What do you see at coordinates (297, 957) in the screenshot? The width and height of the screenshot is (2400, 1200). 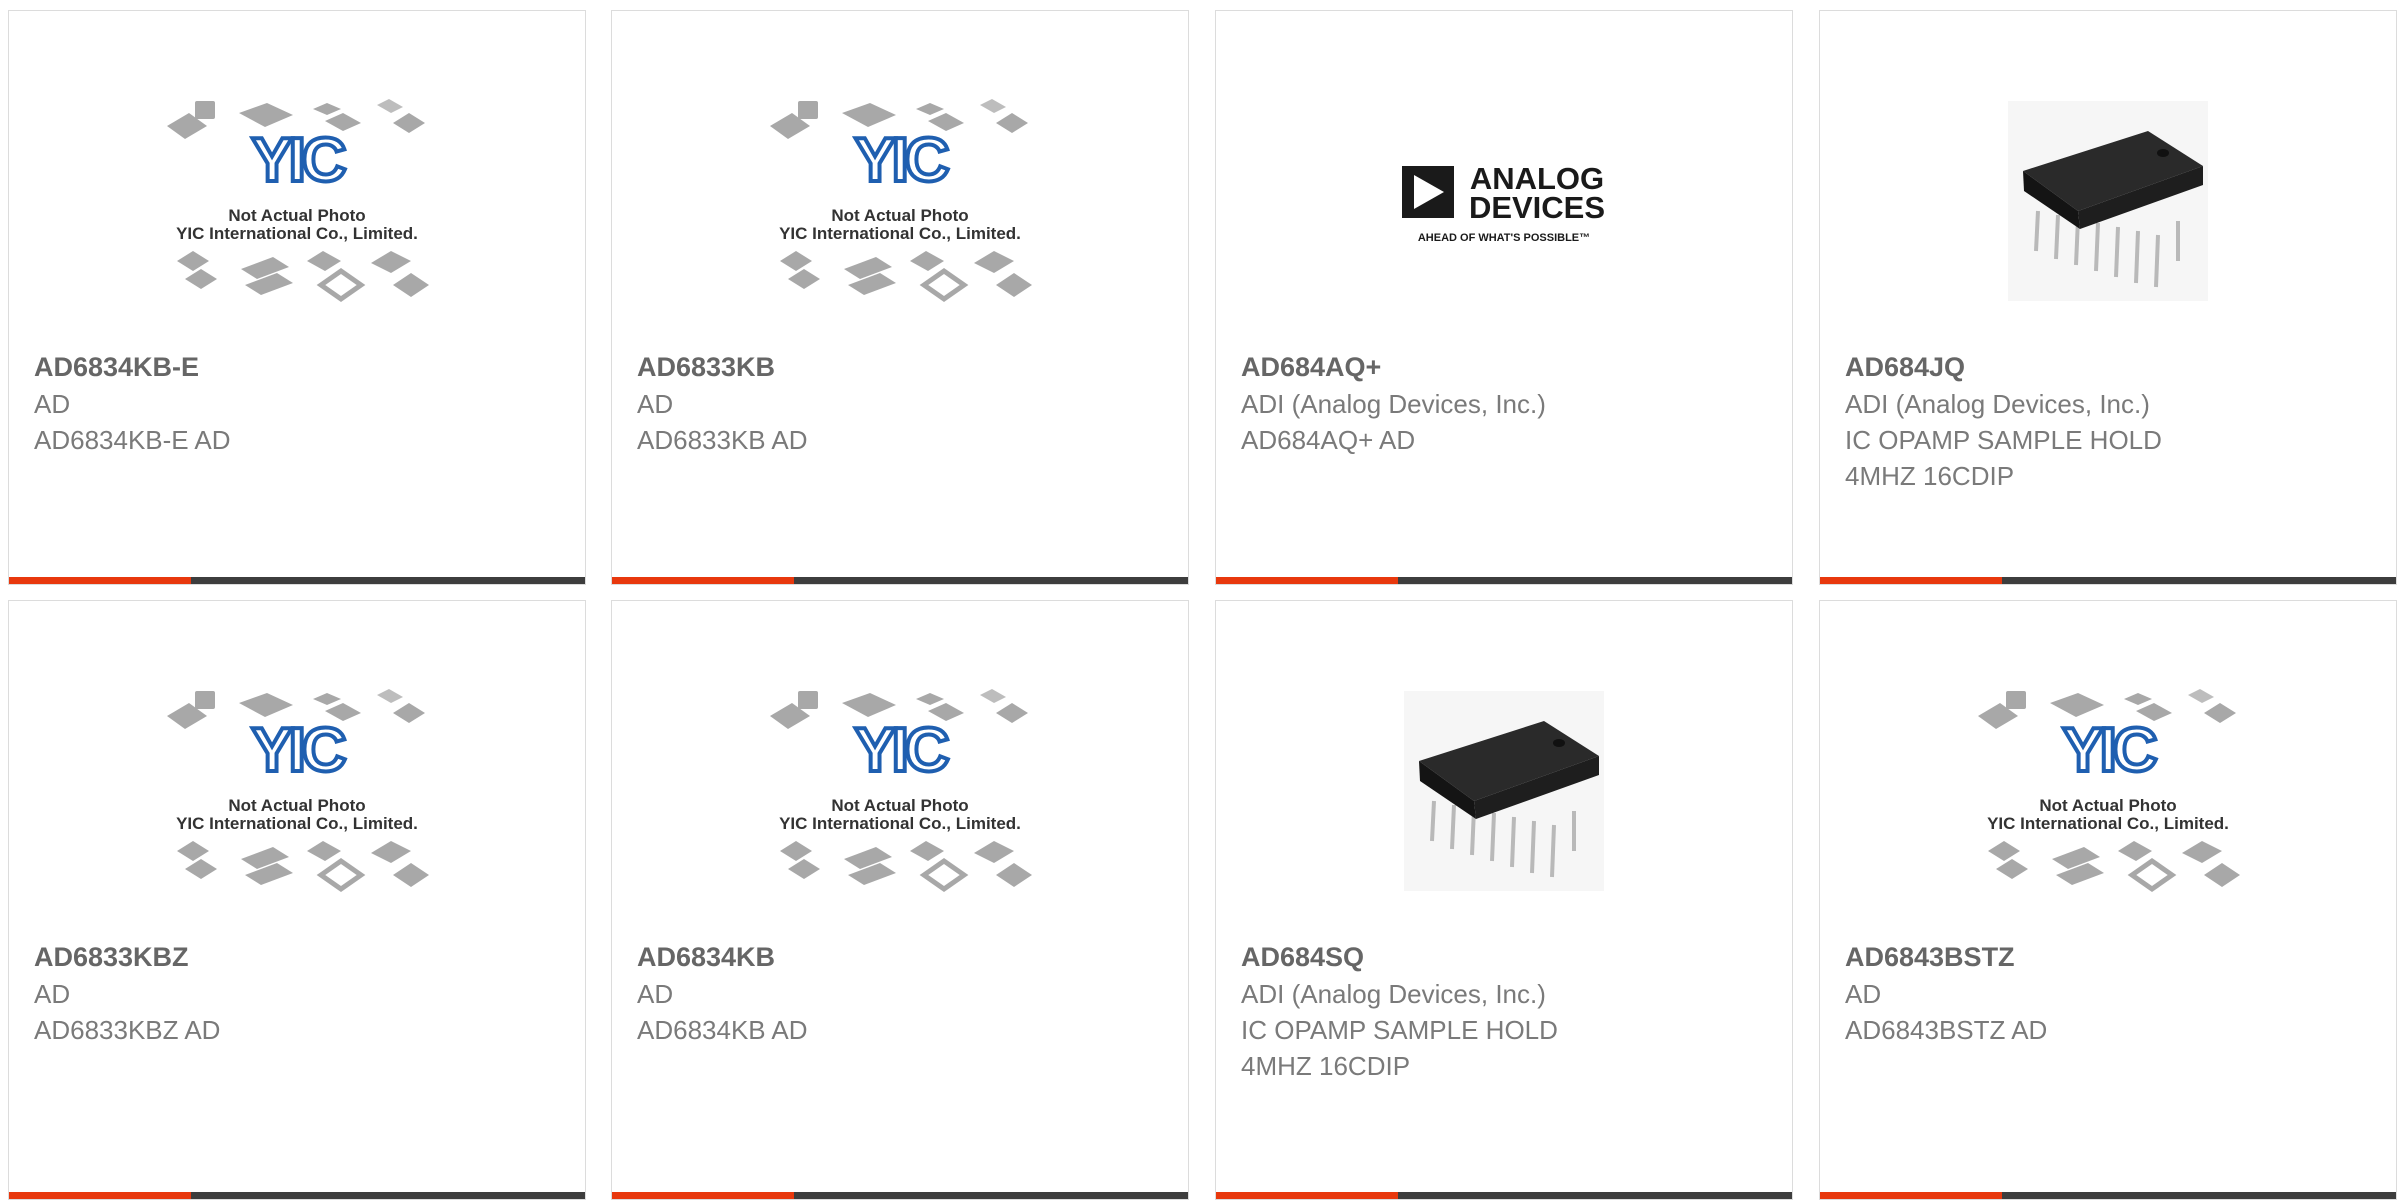 I see `part-number: AD6833KBZ` at bounding box center [297, 957].